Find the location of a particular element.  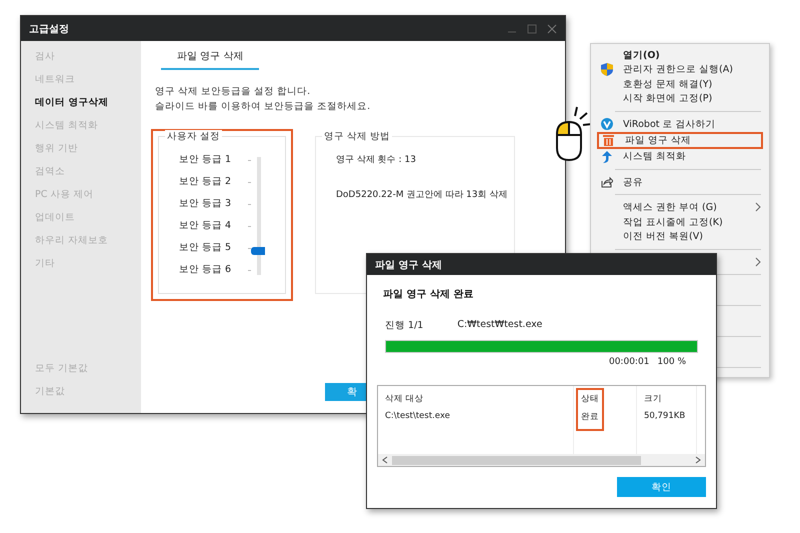

column-header: 상태 is located at coordinates (590, 399).